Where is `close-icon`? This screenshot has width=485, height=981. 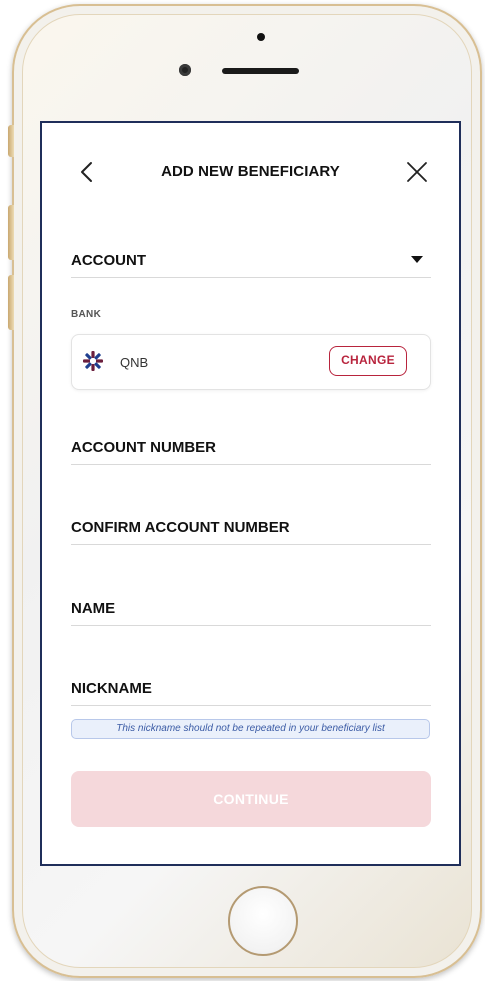 close-icon is located at coordinates (417, 172).